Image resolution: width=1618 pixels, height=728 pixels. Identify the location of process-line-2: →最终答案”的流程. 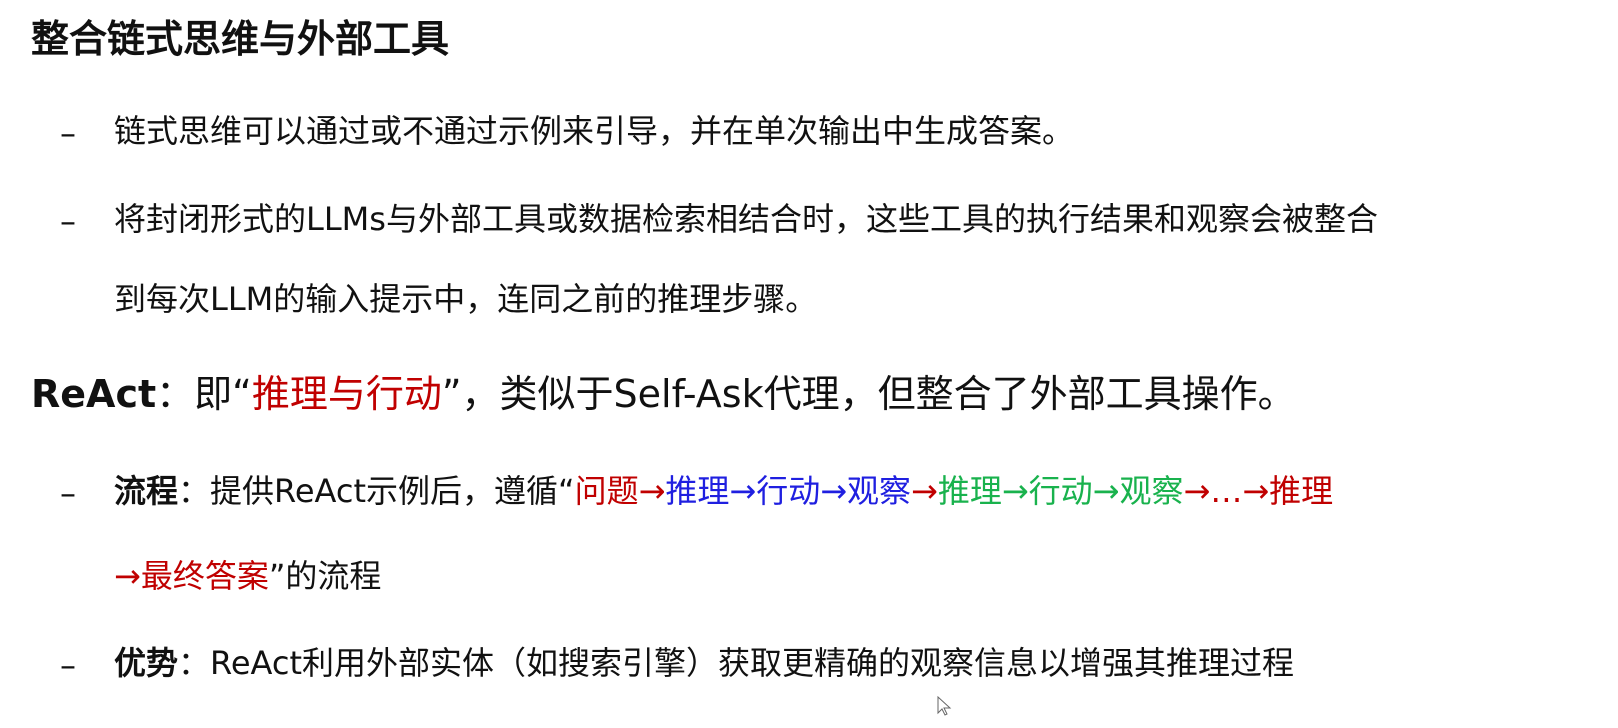
(247, 576).